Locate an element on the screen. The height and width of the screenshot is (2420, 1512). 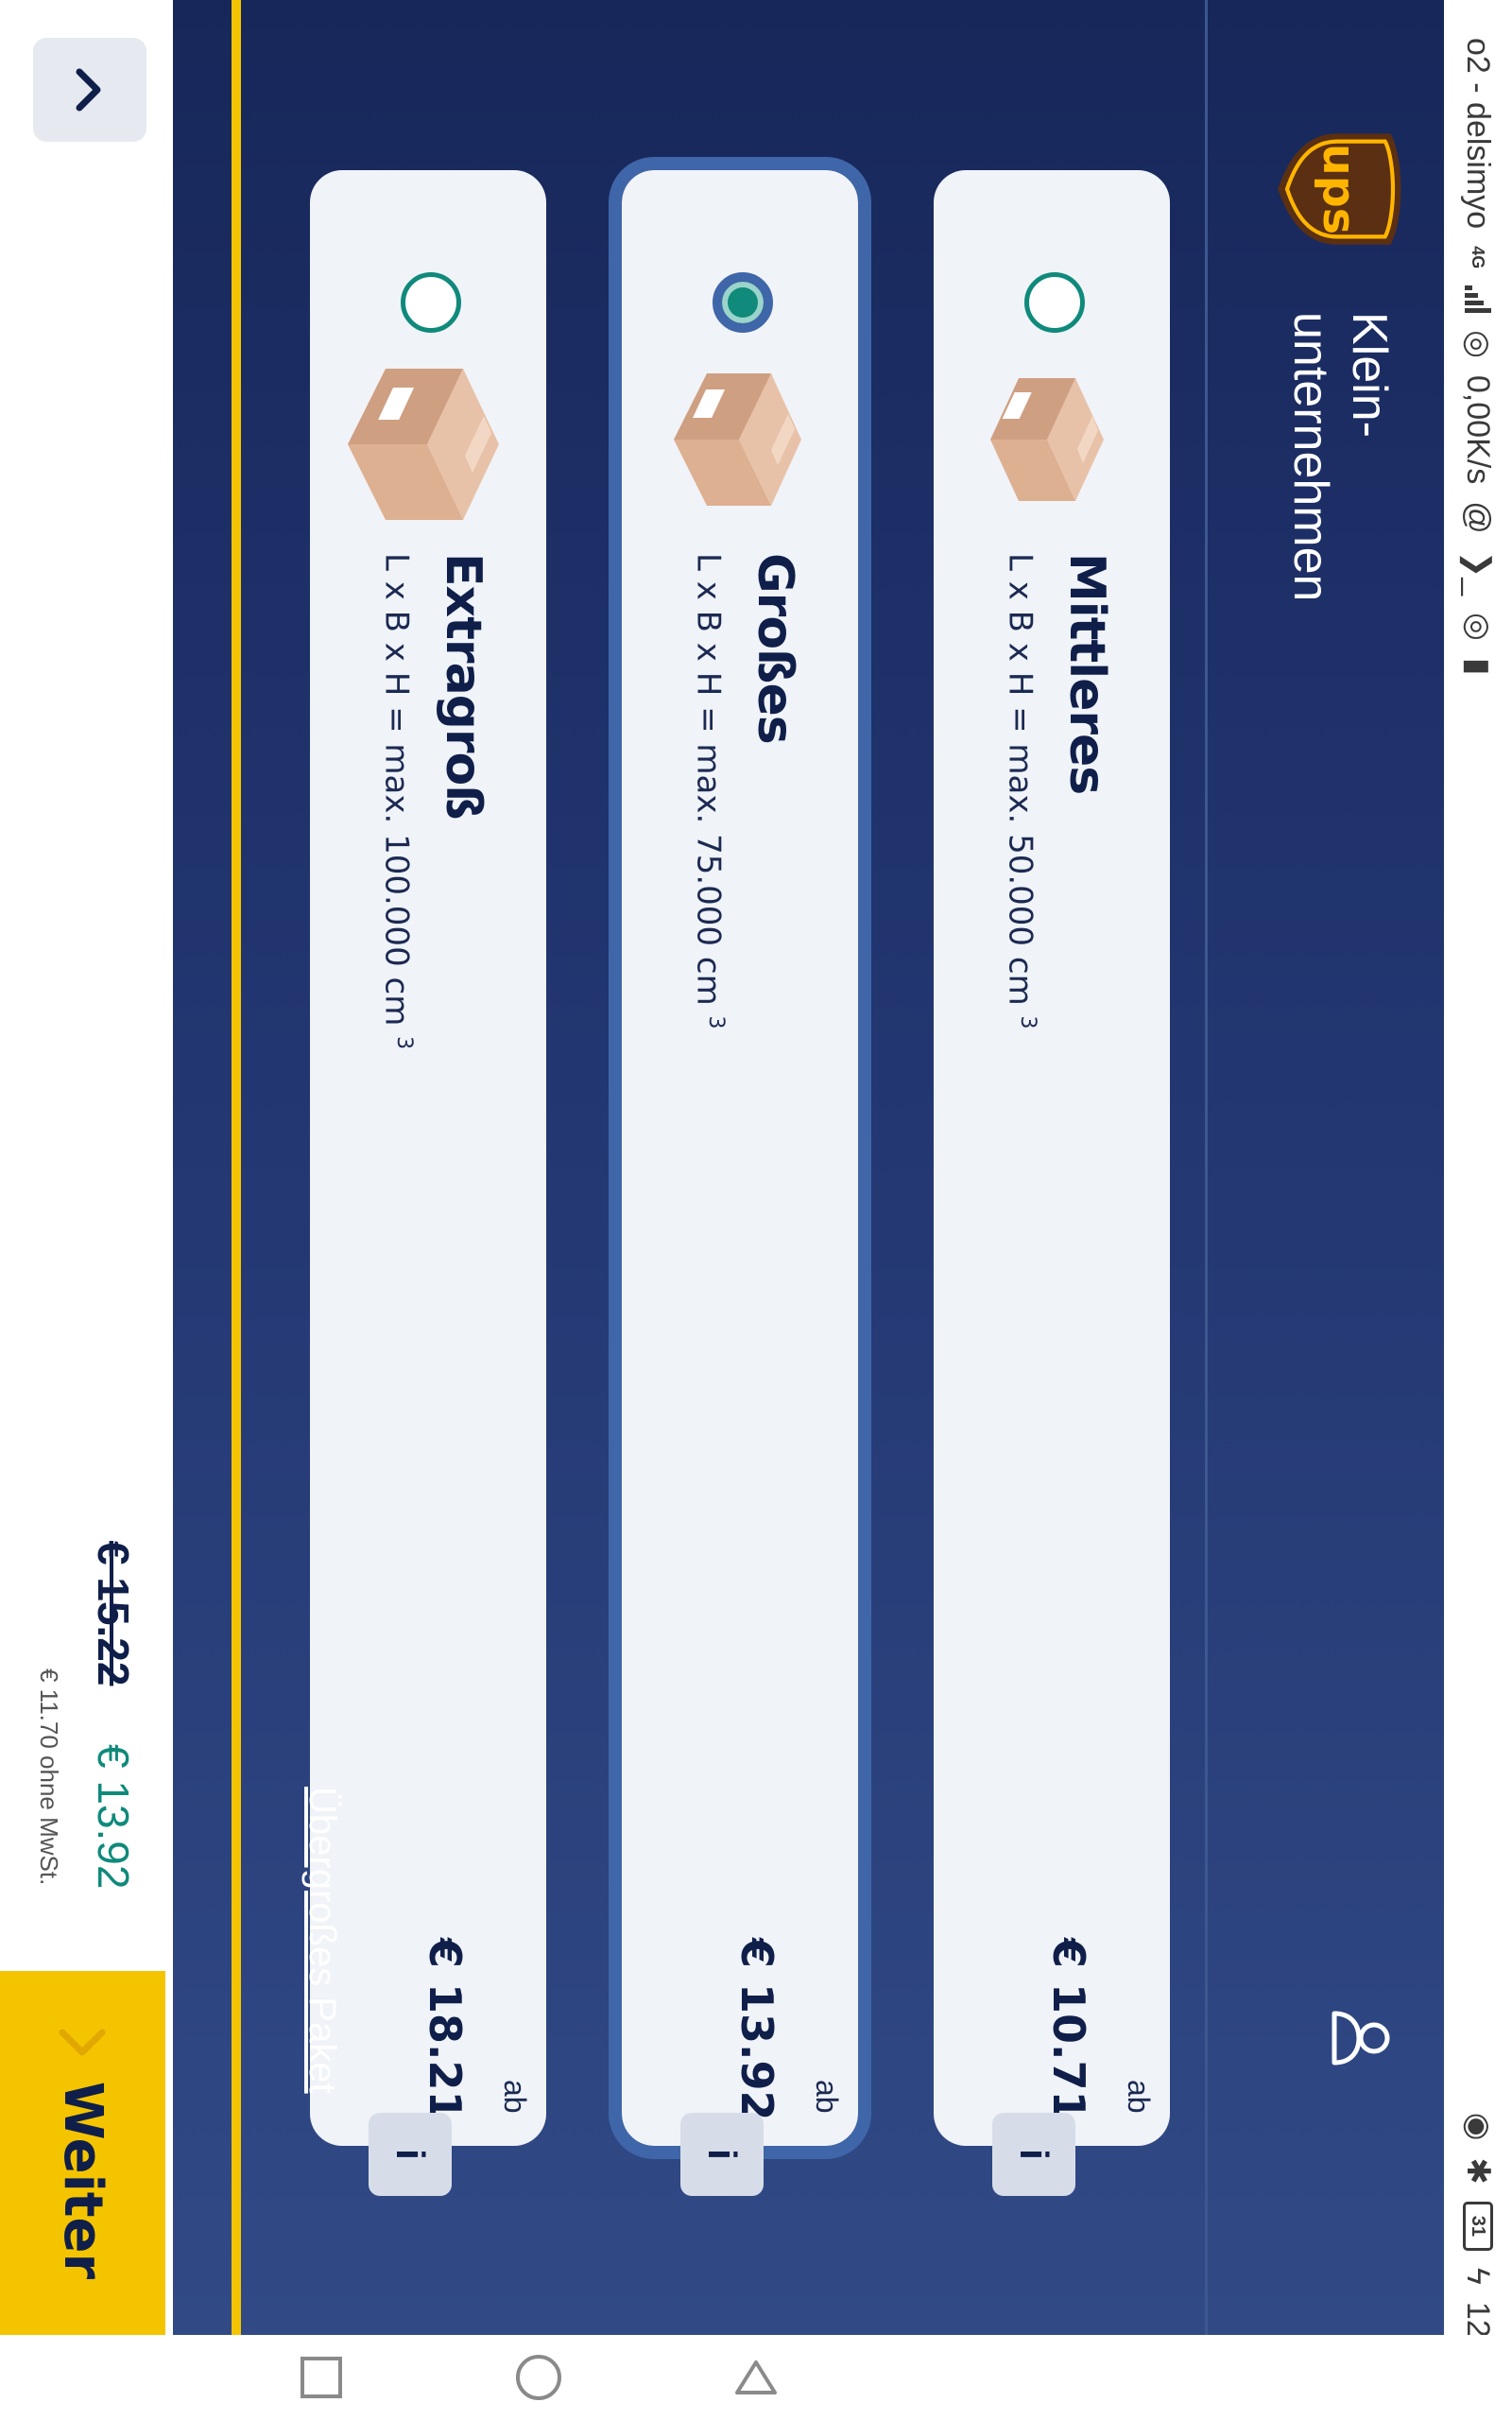
hotspot-icon: ◎ is located at coordinates (1478, 344).